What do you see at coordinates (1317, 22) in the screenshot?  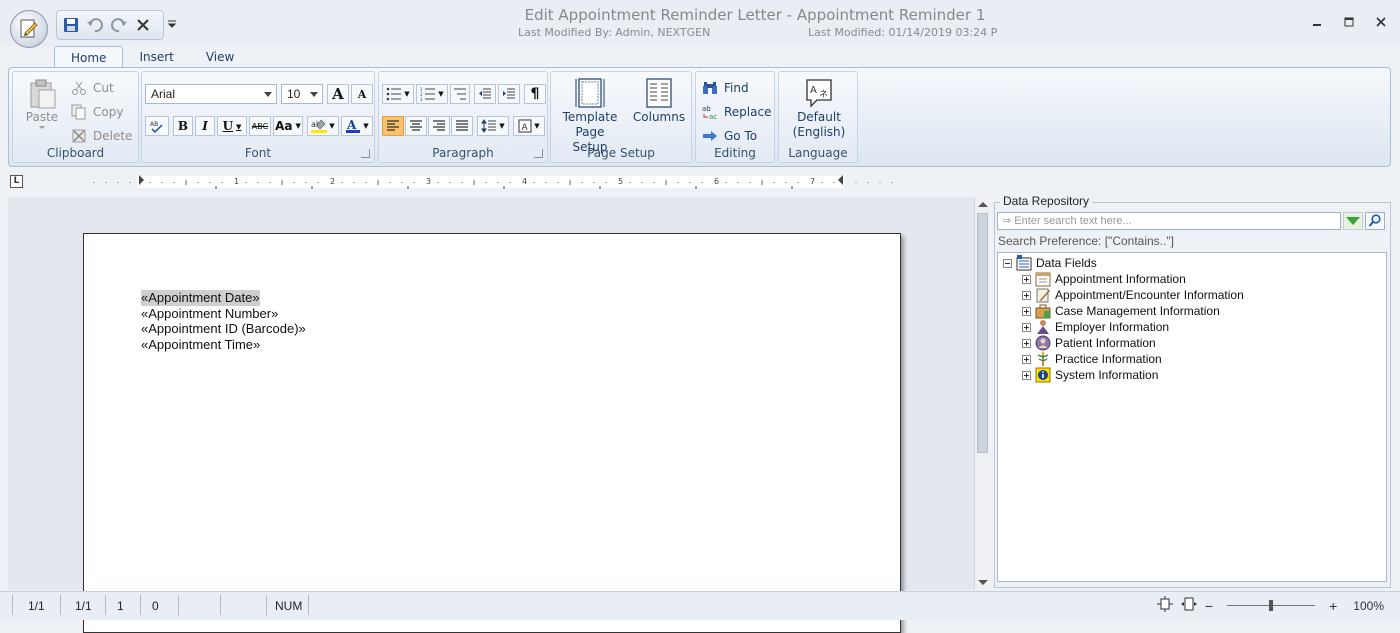 I see `minimize-button` at bounding box center [1317, 22].